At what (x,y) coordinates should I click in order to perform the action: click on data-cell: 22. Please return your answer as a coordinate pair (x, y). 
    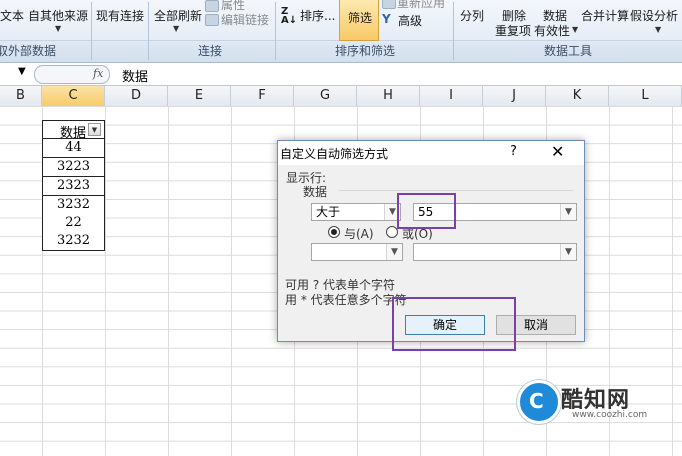
    Looking at the image, I should click on (73, 223).